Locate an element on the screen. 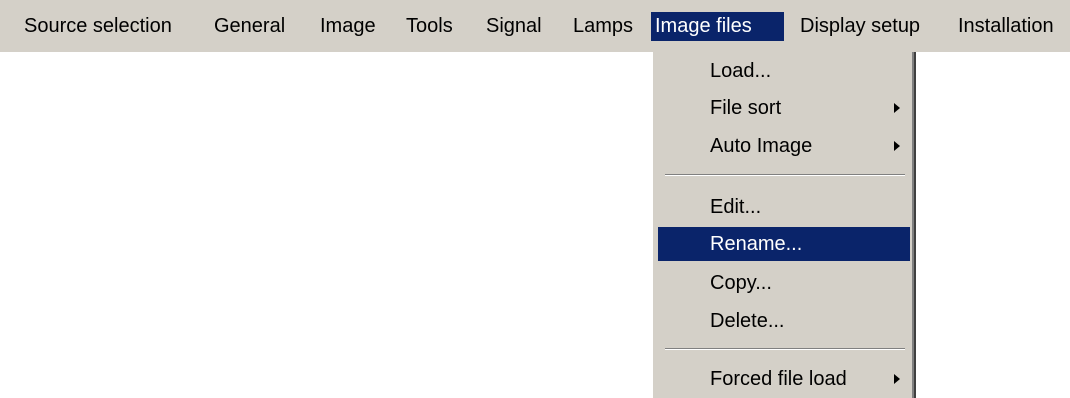 Image resolution: width=1070 pixels, height=398 pixels. menu-item-forced-file-load: Forced file load is located at coordinates (784, 379).